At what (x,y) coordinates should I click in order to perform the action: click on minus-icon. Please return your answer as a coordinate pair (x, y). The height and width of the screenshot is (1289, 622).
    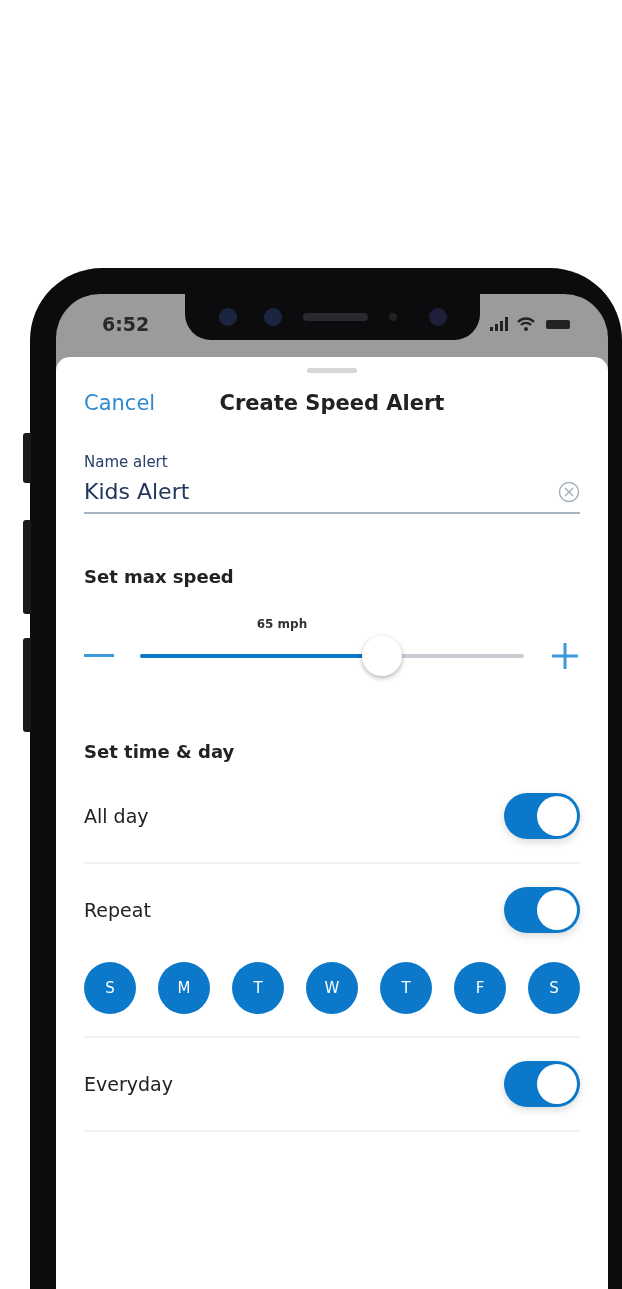
    Looking at the image, I should click on (99, 656).